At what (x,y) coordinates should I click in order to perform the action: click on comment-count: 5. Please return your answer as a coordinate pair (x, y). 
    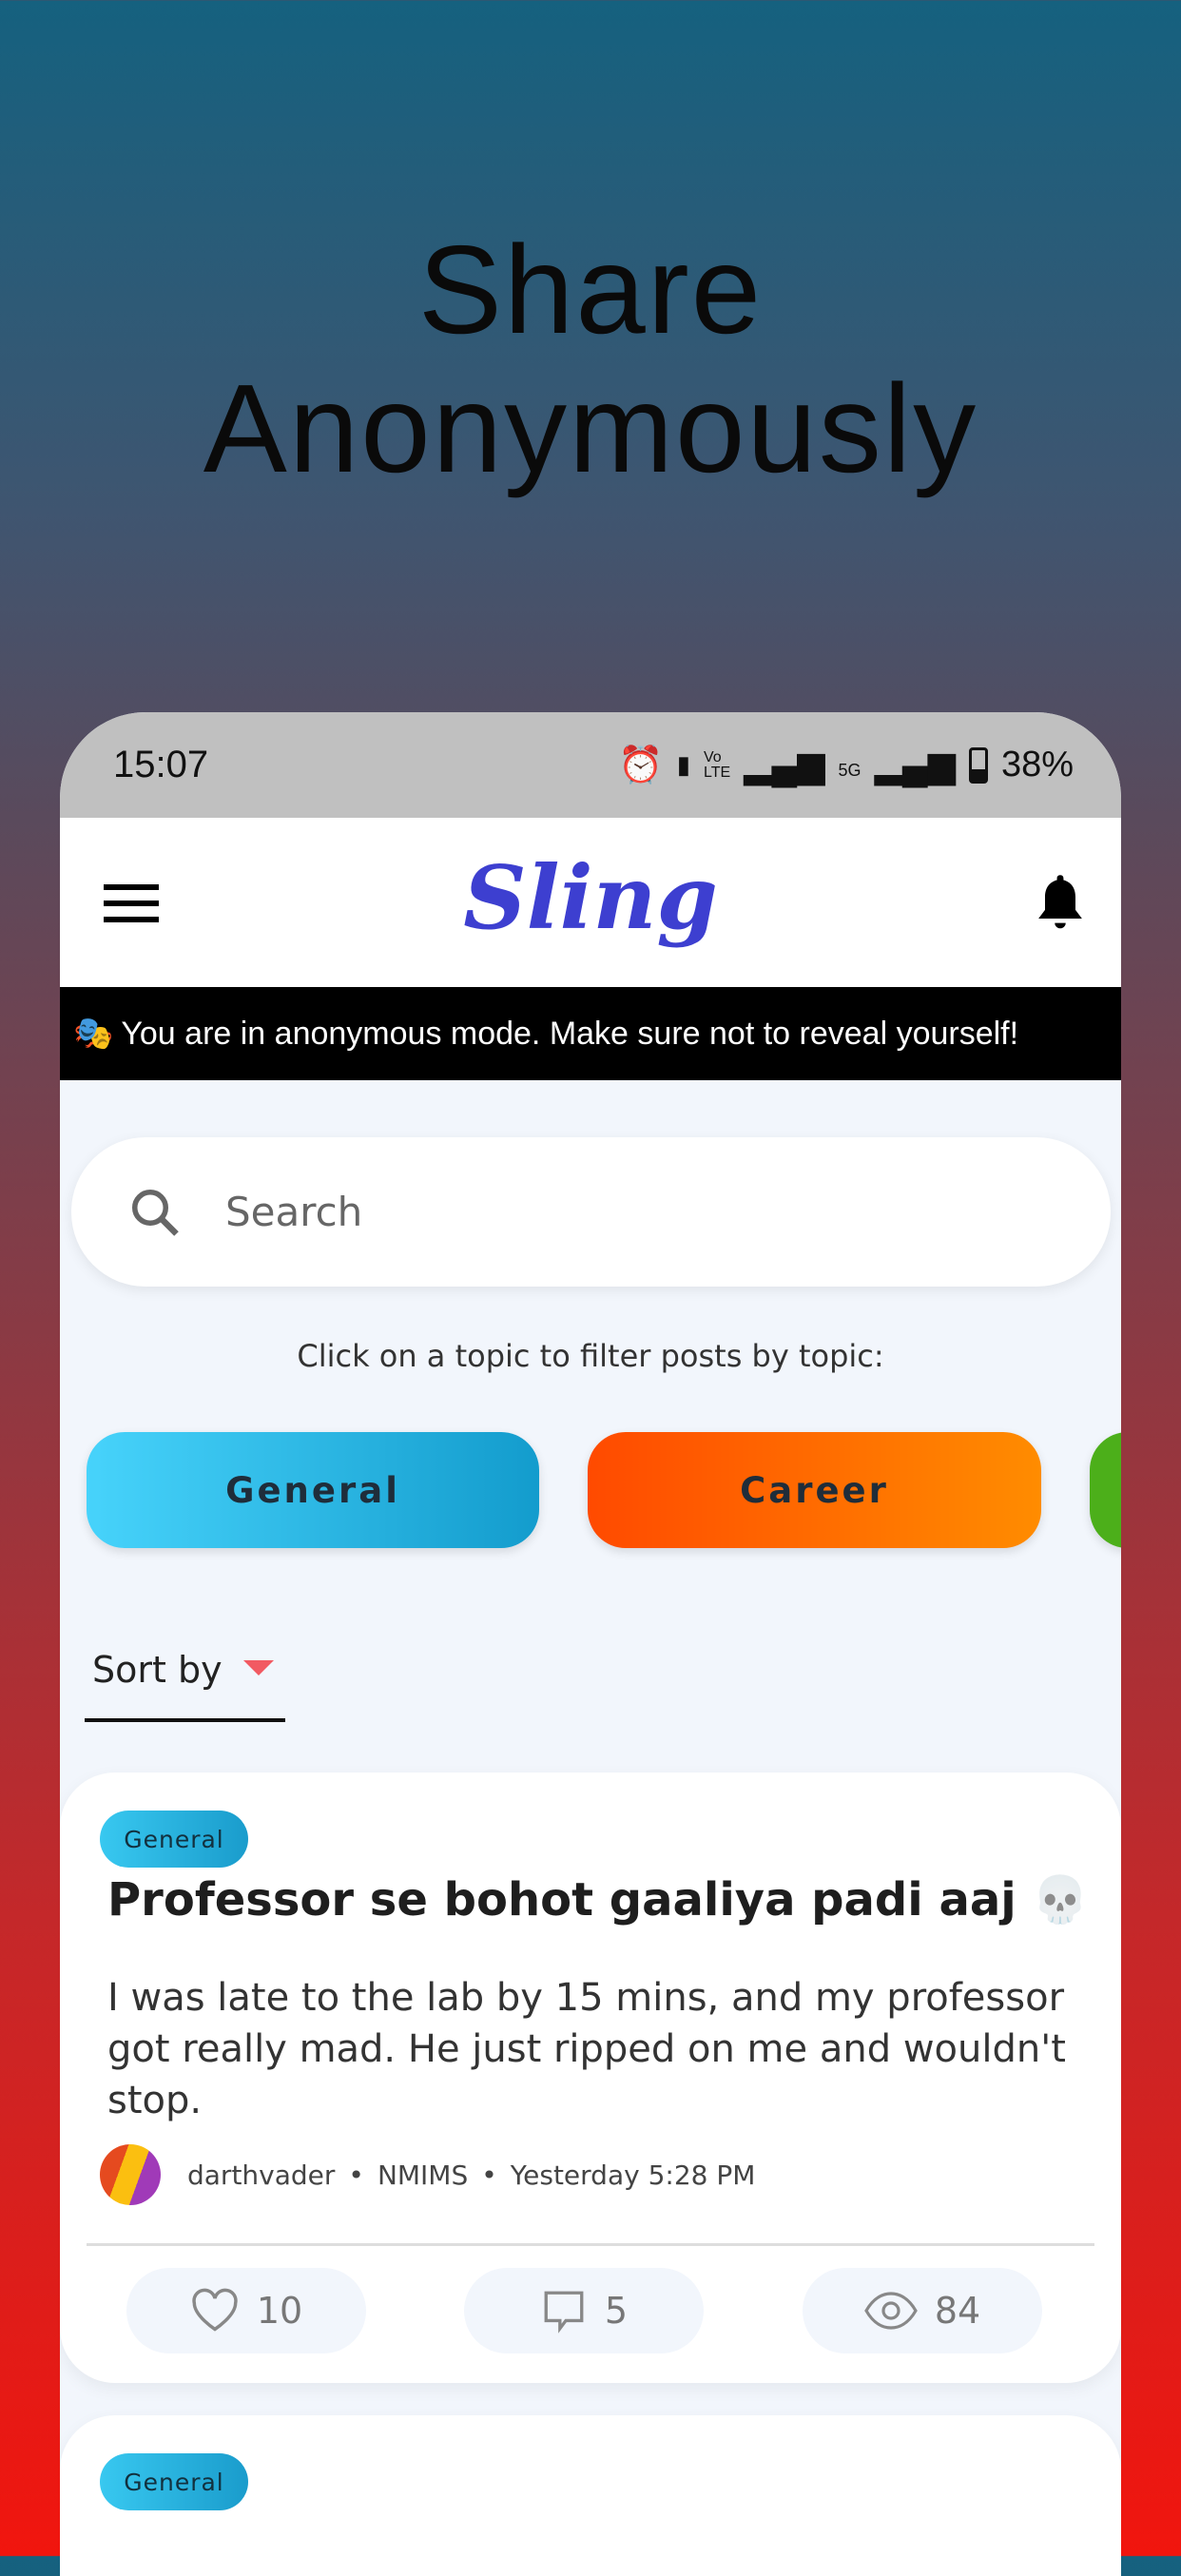
    Looking at the image, I should click on (616, 2311).